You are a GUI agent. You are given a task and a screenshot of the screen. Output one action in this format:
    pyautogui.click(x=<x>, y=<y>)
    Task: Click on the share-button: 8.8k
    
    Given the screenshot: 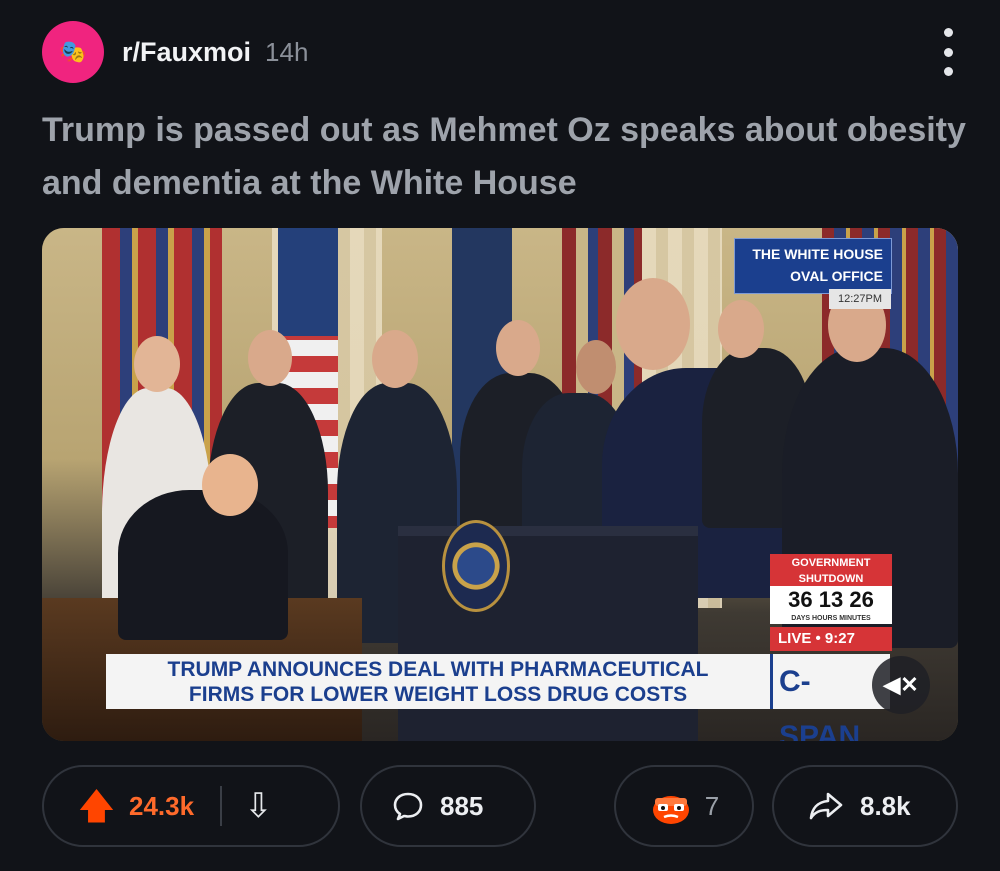 What is the action you would take?
    pyautogui.click(x=865, y=806)
    